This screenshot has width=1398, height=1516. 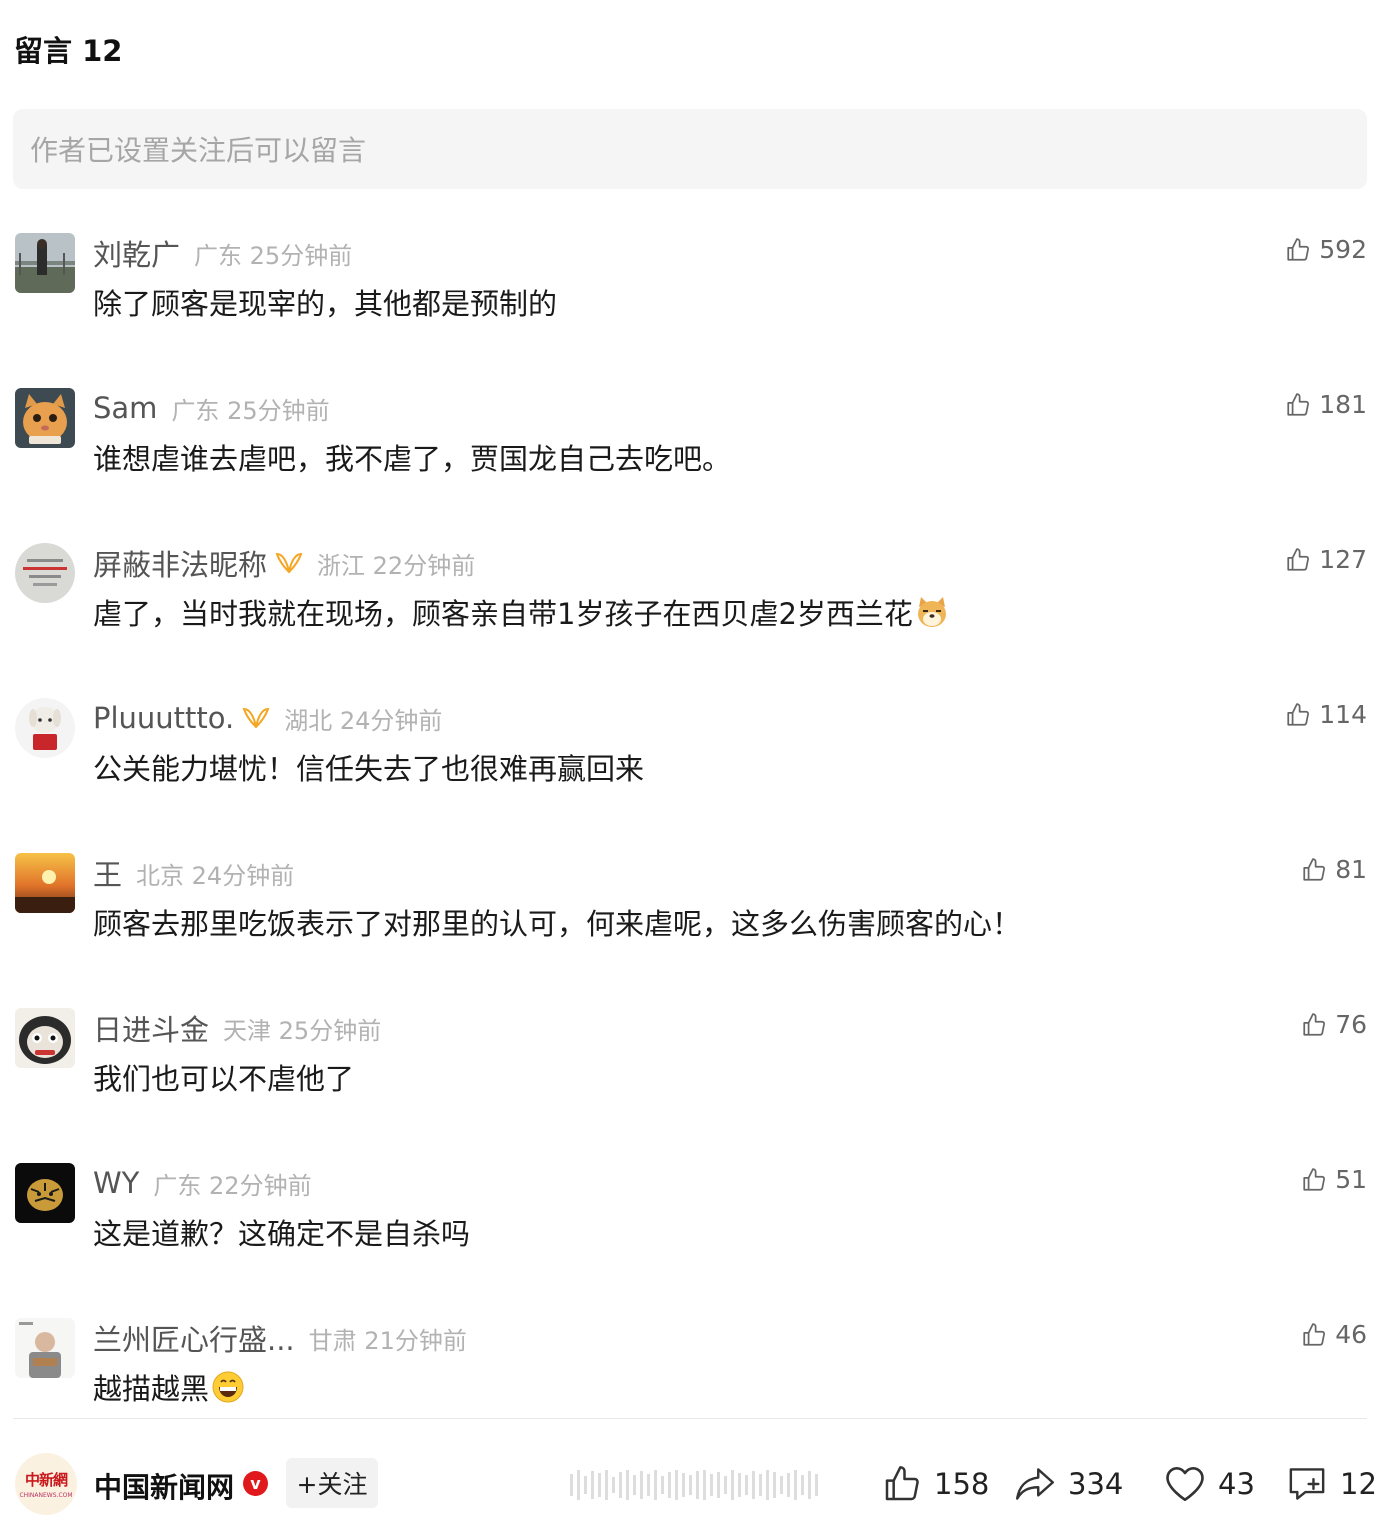 I want to click on comment-button: 12, so click(x=1331, y=1484).